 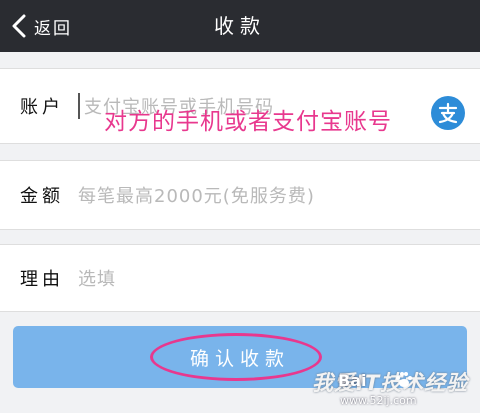 I want to click on amount-placeholder: 每笔最高2000元(免服务费), so click(x=196, y=196).